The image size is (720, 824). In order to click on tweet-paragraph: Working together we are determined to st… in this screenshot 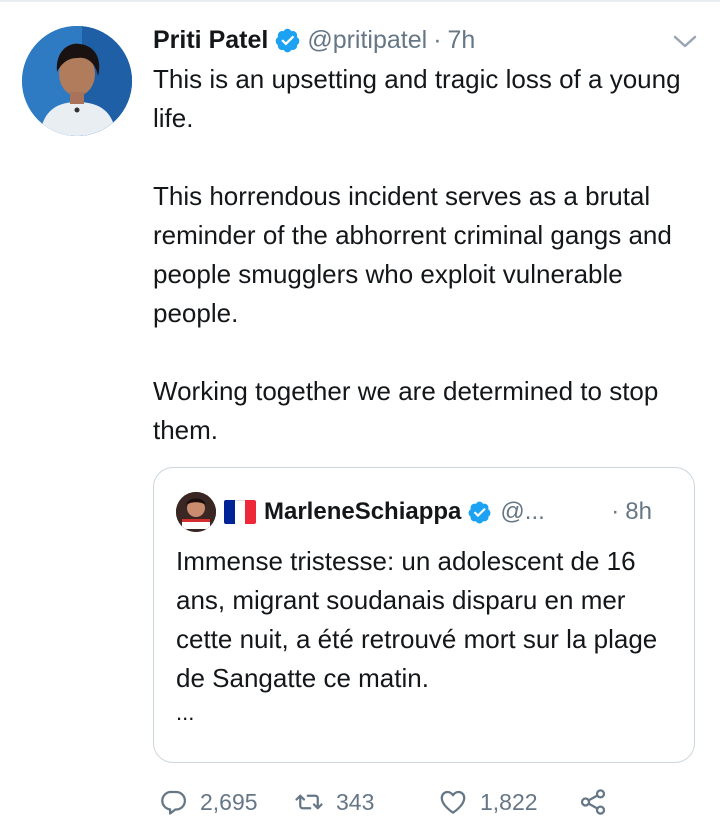, I will do `click(406, 410)`.